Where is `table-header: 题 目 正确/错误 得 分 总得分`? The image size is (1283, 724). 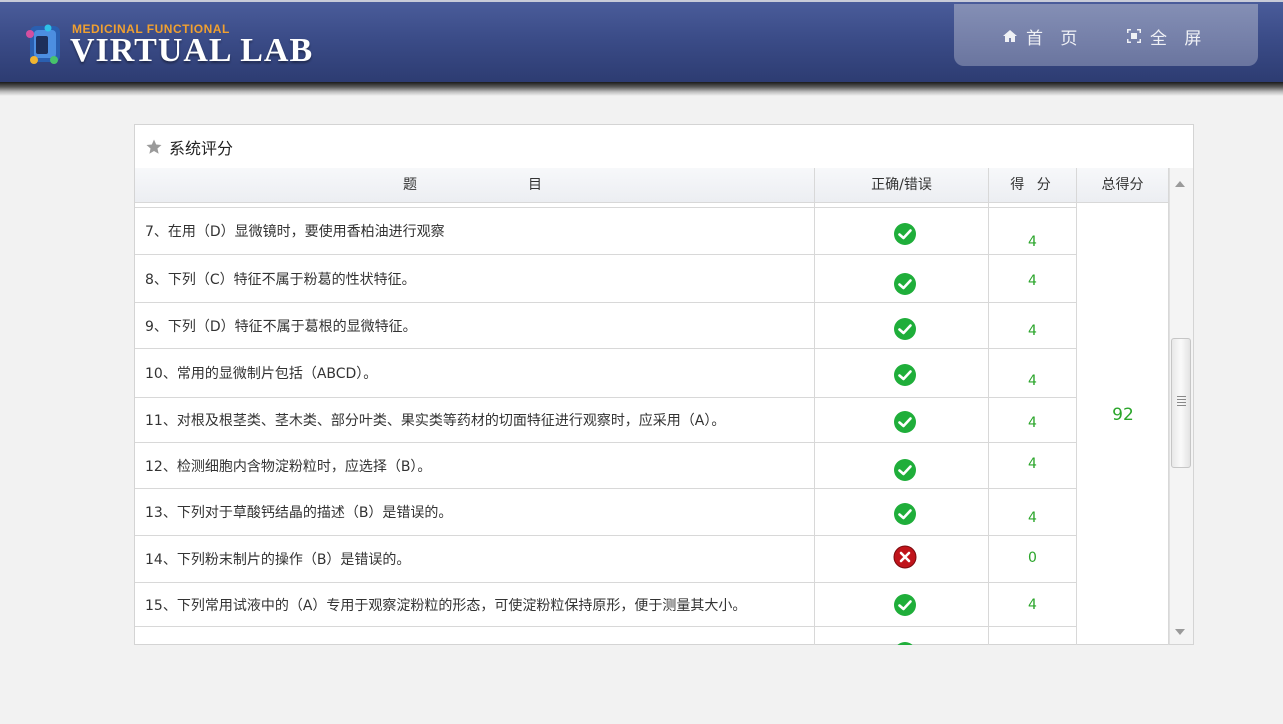
table-header: 题 目 正确/错误 得 分 总得分 is located at coordinates (664, 185).